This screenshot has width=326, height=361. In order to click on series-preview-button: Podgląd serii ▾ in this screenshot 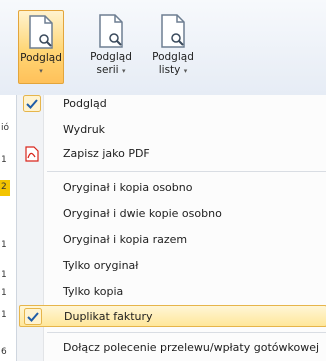, I will do `click(111, 46)`.